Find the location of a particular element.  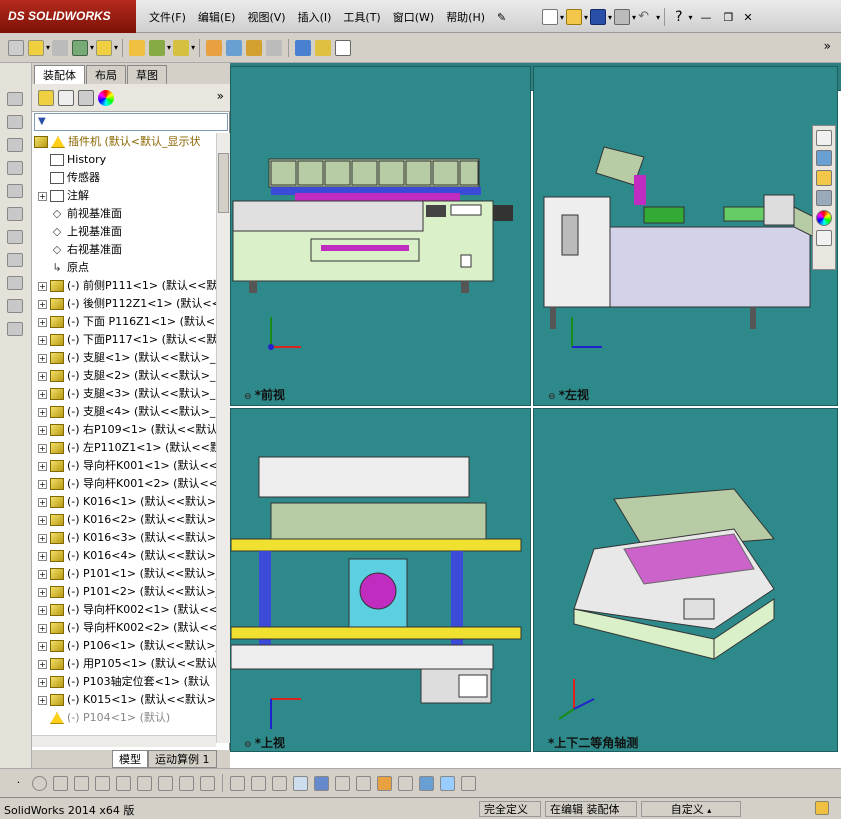

save-icon is located at coordinates (598, 17).